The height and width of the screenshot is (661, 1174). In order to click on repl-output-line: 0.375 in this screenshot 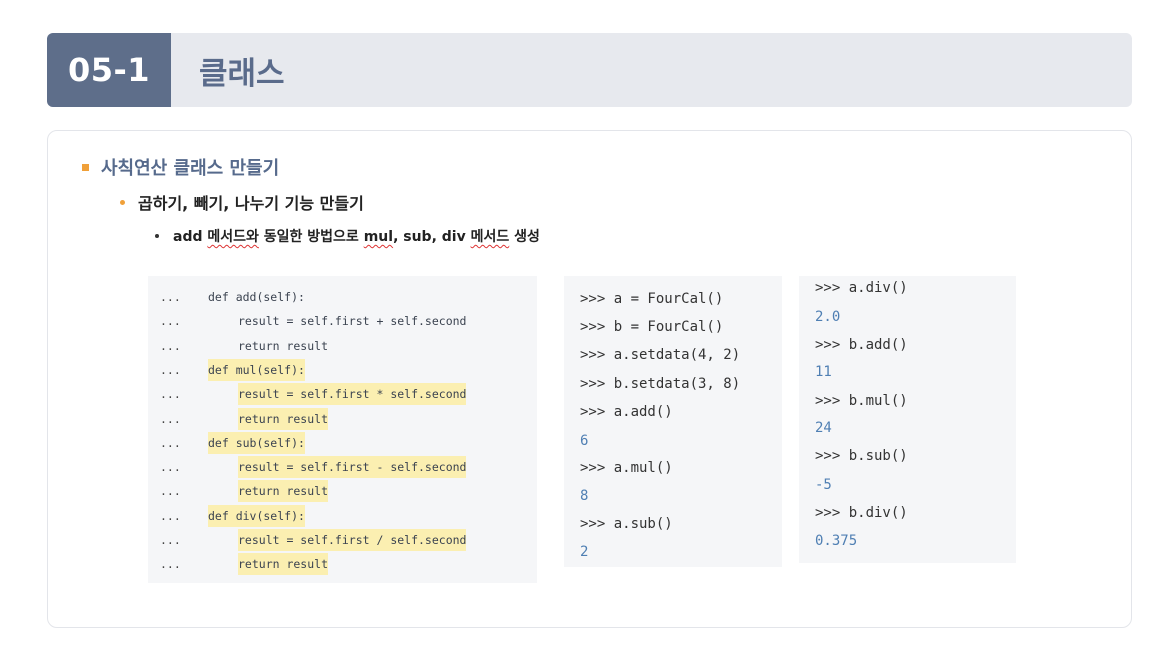, I will do `click(836, 541)`.